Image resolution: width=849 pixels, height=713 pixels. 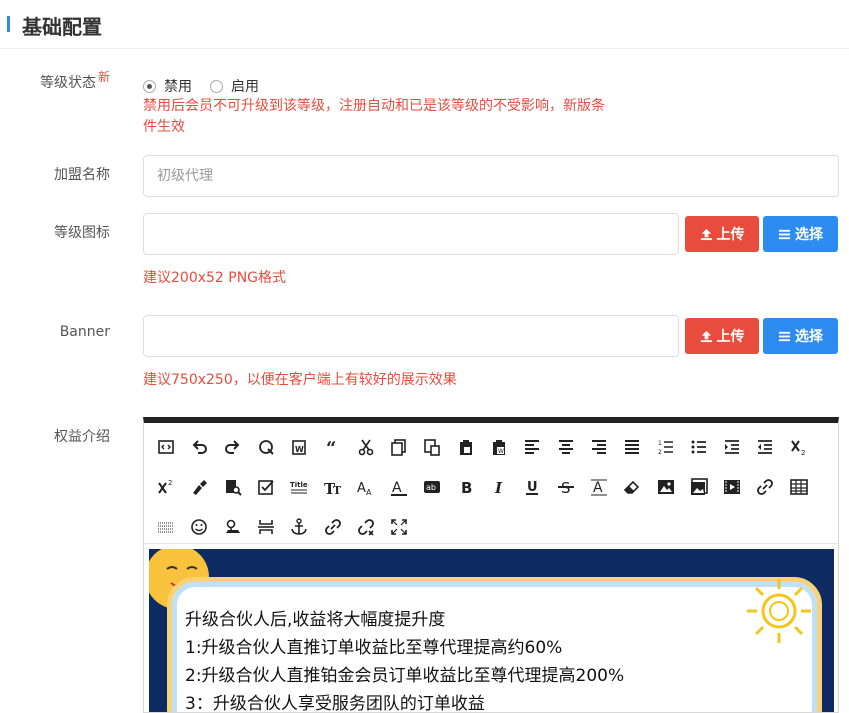 I want to click on outdent-icon, so click(x=765, y=447).